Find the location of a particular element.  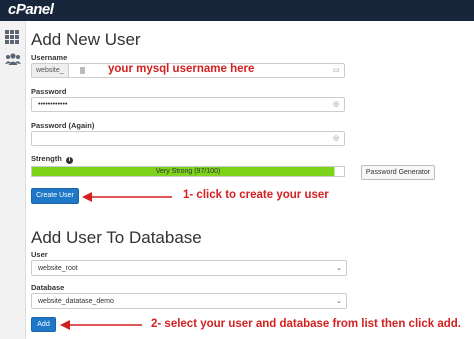

cpanel-logo: cPanel is located at coordinates (31, 9).